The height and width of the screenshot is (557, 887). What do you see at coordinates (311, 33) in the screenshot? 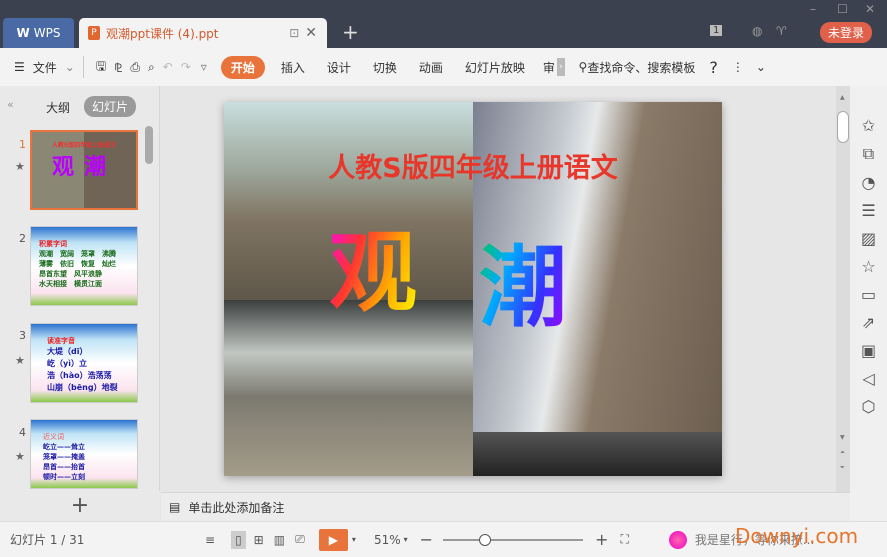
I see `close-tab-icon: ✕` at bounding box center [311, 33].